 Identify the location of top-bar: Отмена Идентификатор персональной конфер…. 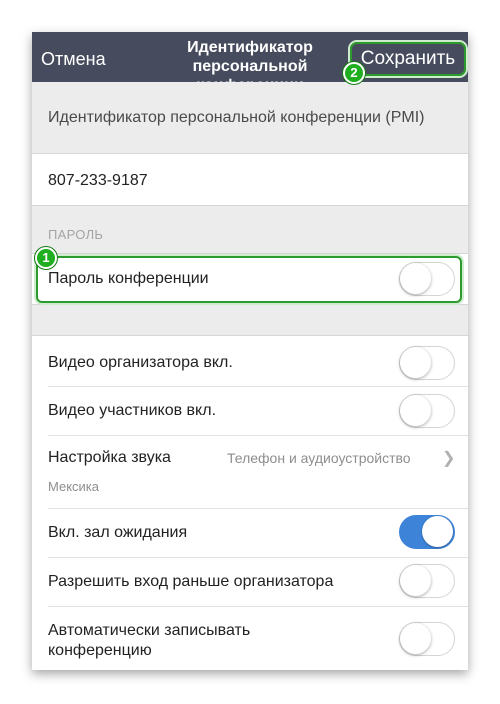
(250, 57).